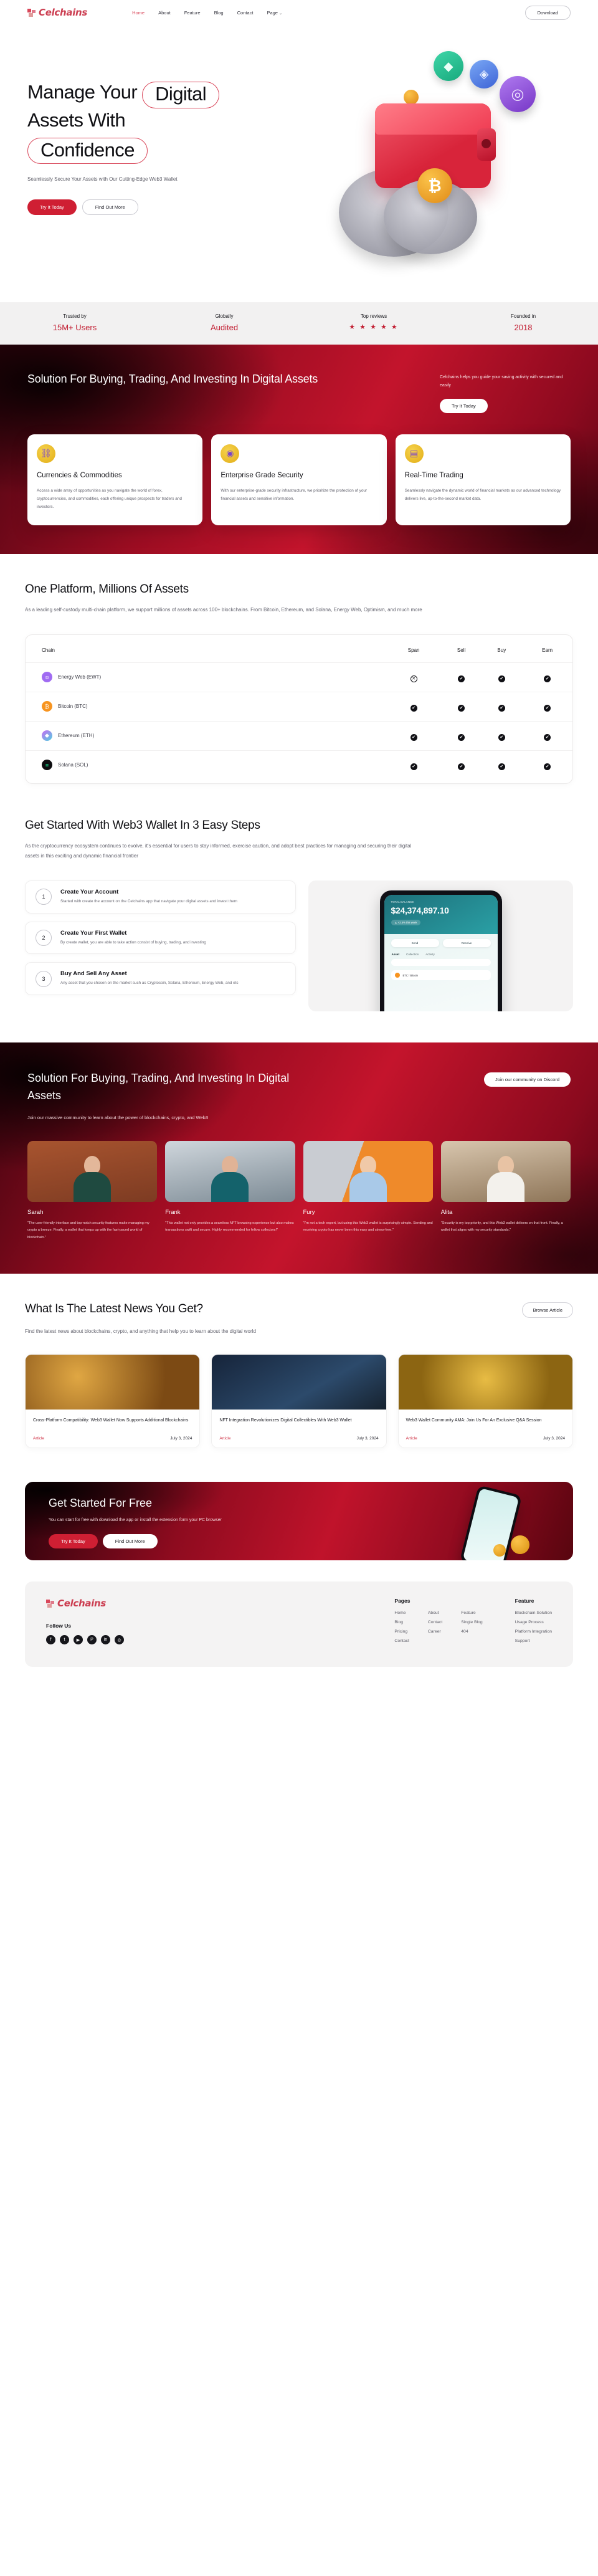 The height and width of the screenshot is (2576, 598). What do you see at coordinates (299, 1382) in the screenshot?
I see `news-thumbnail` at bounding box center [299, 1382].